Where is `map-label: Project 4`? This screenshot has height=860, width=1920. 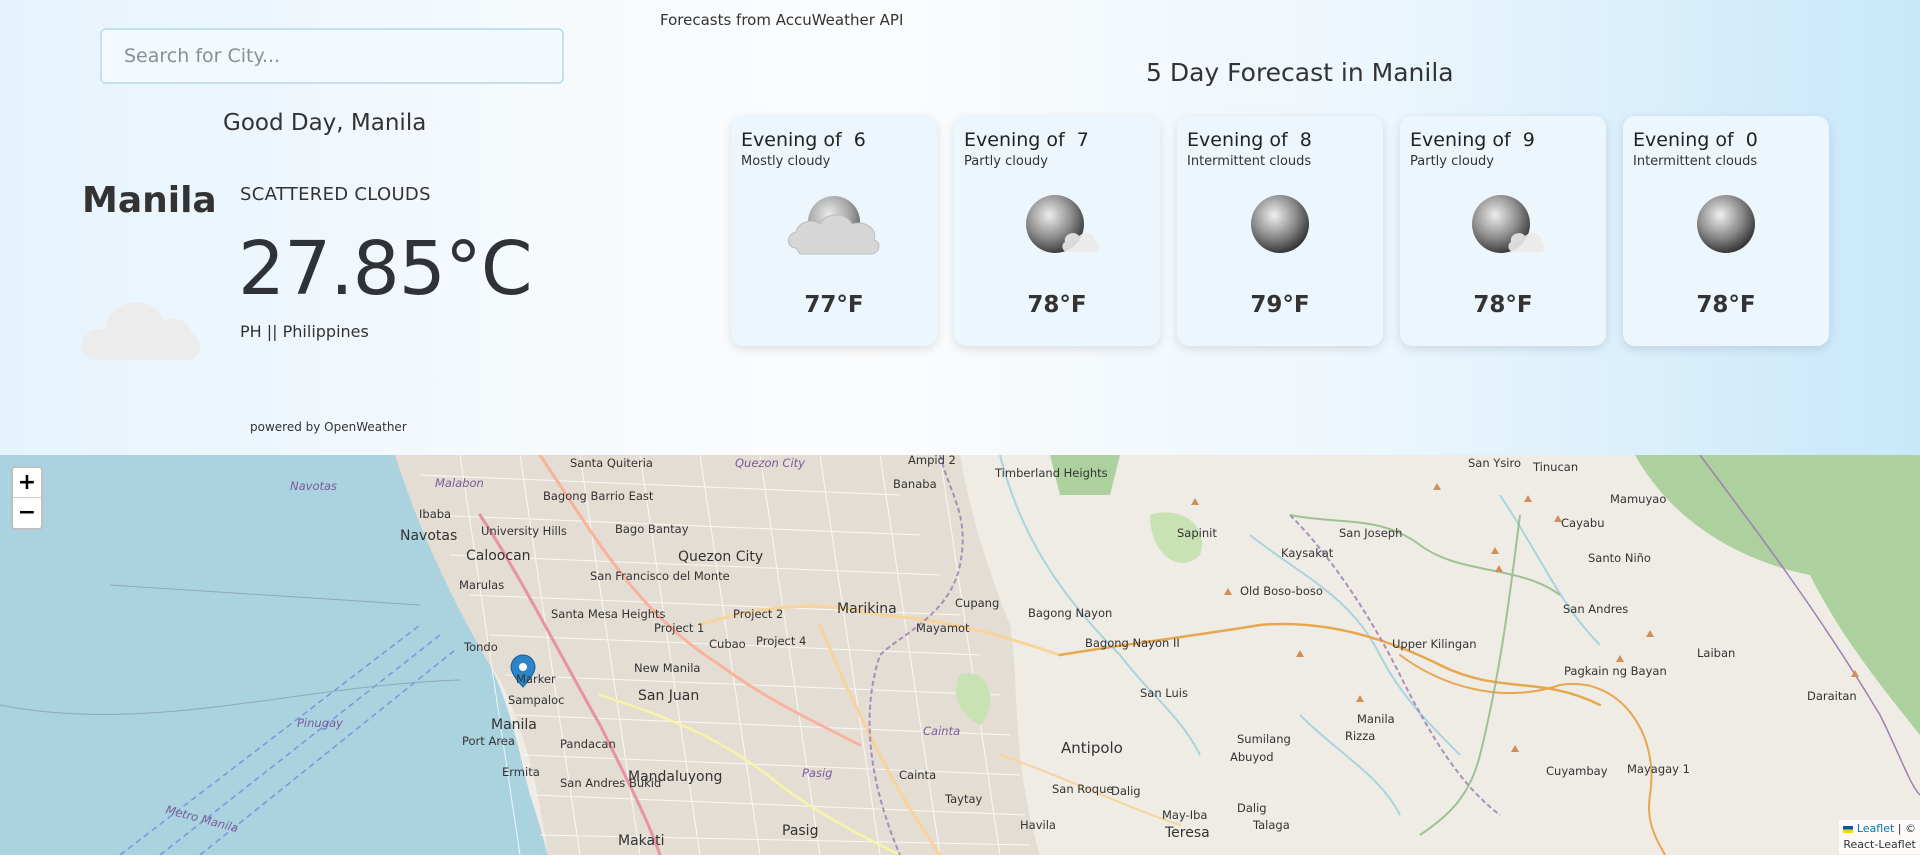
map-label: Project 4 is located at coordinates (781, 641).